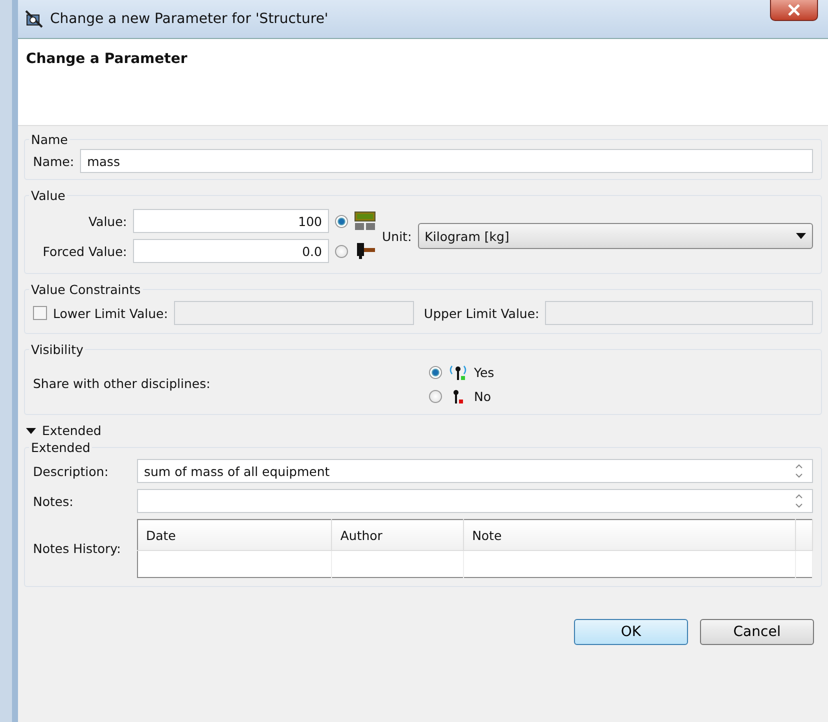  What do you see at coordinates (107, 59) in the screenshot?
I see `dialog-heading: Change a Parameter` at bounding box center [107, 59].